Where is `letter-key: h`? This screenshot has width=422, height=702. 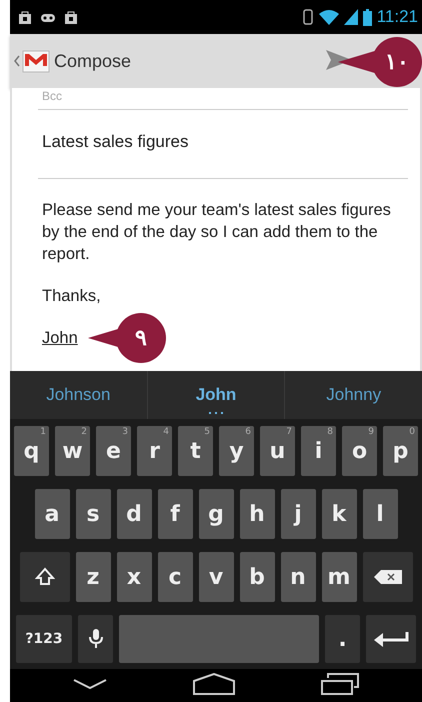
letter-key: h is located at coordinates (257, 514).